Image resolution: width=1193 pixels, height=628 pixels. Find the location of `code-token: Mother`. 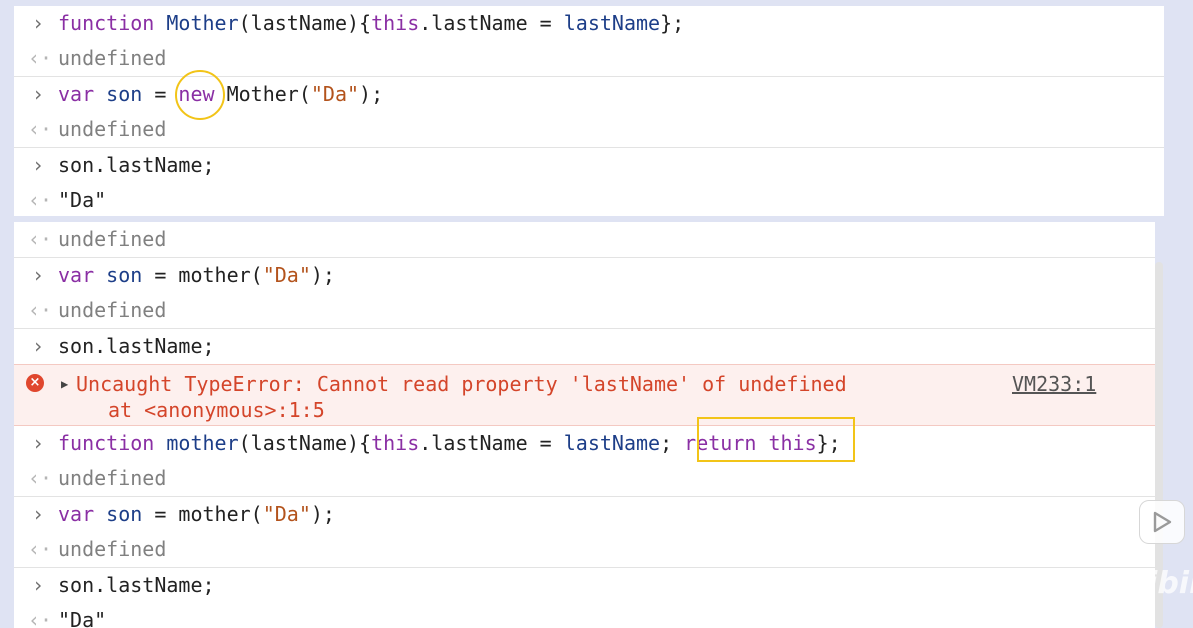

code-token: Mother is located at coordinates (202, 23).